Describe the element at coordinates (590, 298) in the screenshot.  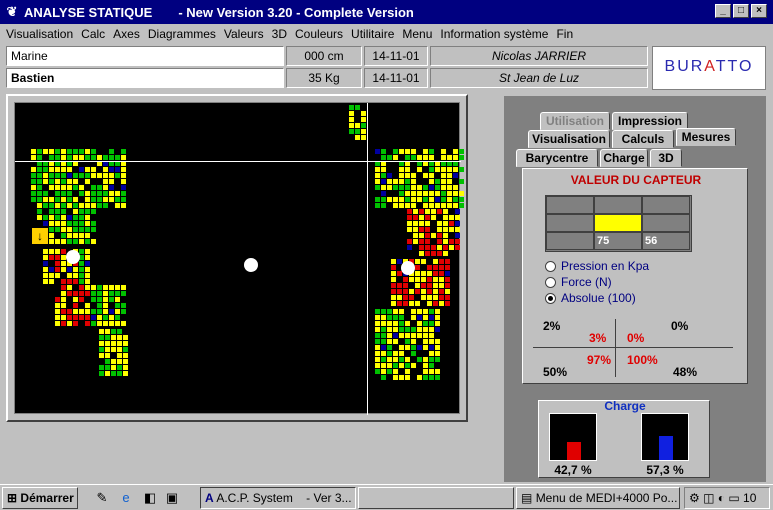
I see `radio-absolue: Absolue (100)` at that location.